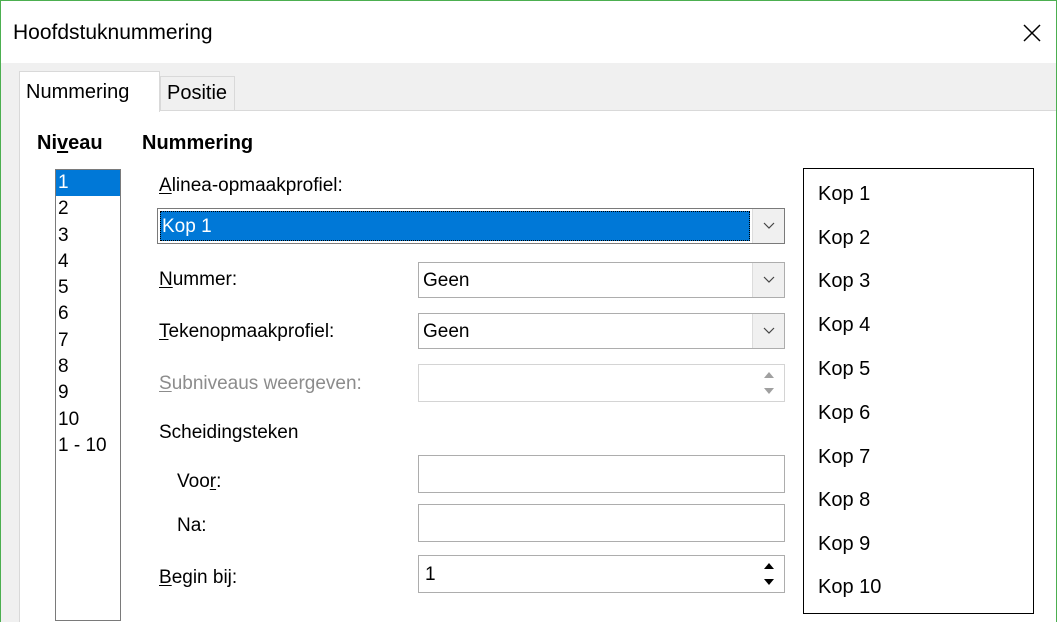  Describe the element at coordinates (78, 92) in the screenshot. I see `tab-nummering-label: Nummering` at that location.